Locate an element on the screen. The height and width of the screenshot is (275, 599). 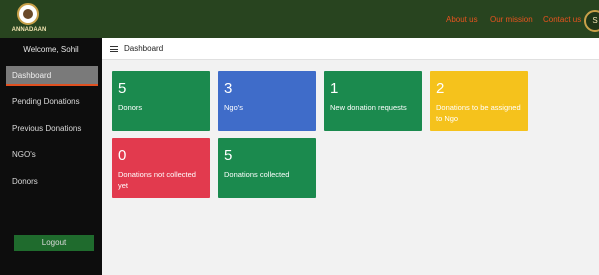
page-header: Dashboard is located at coordinates (350, 49).